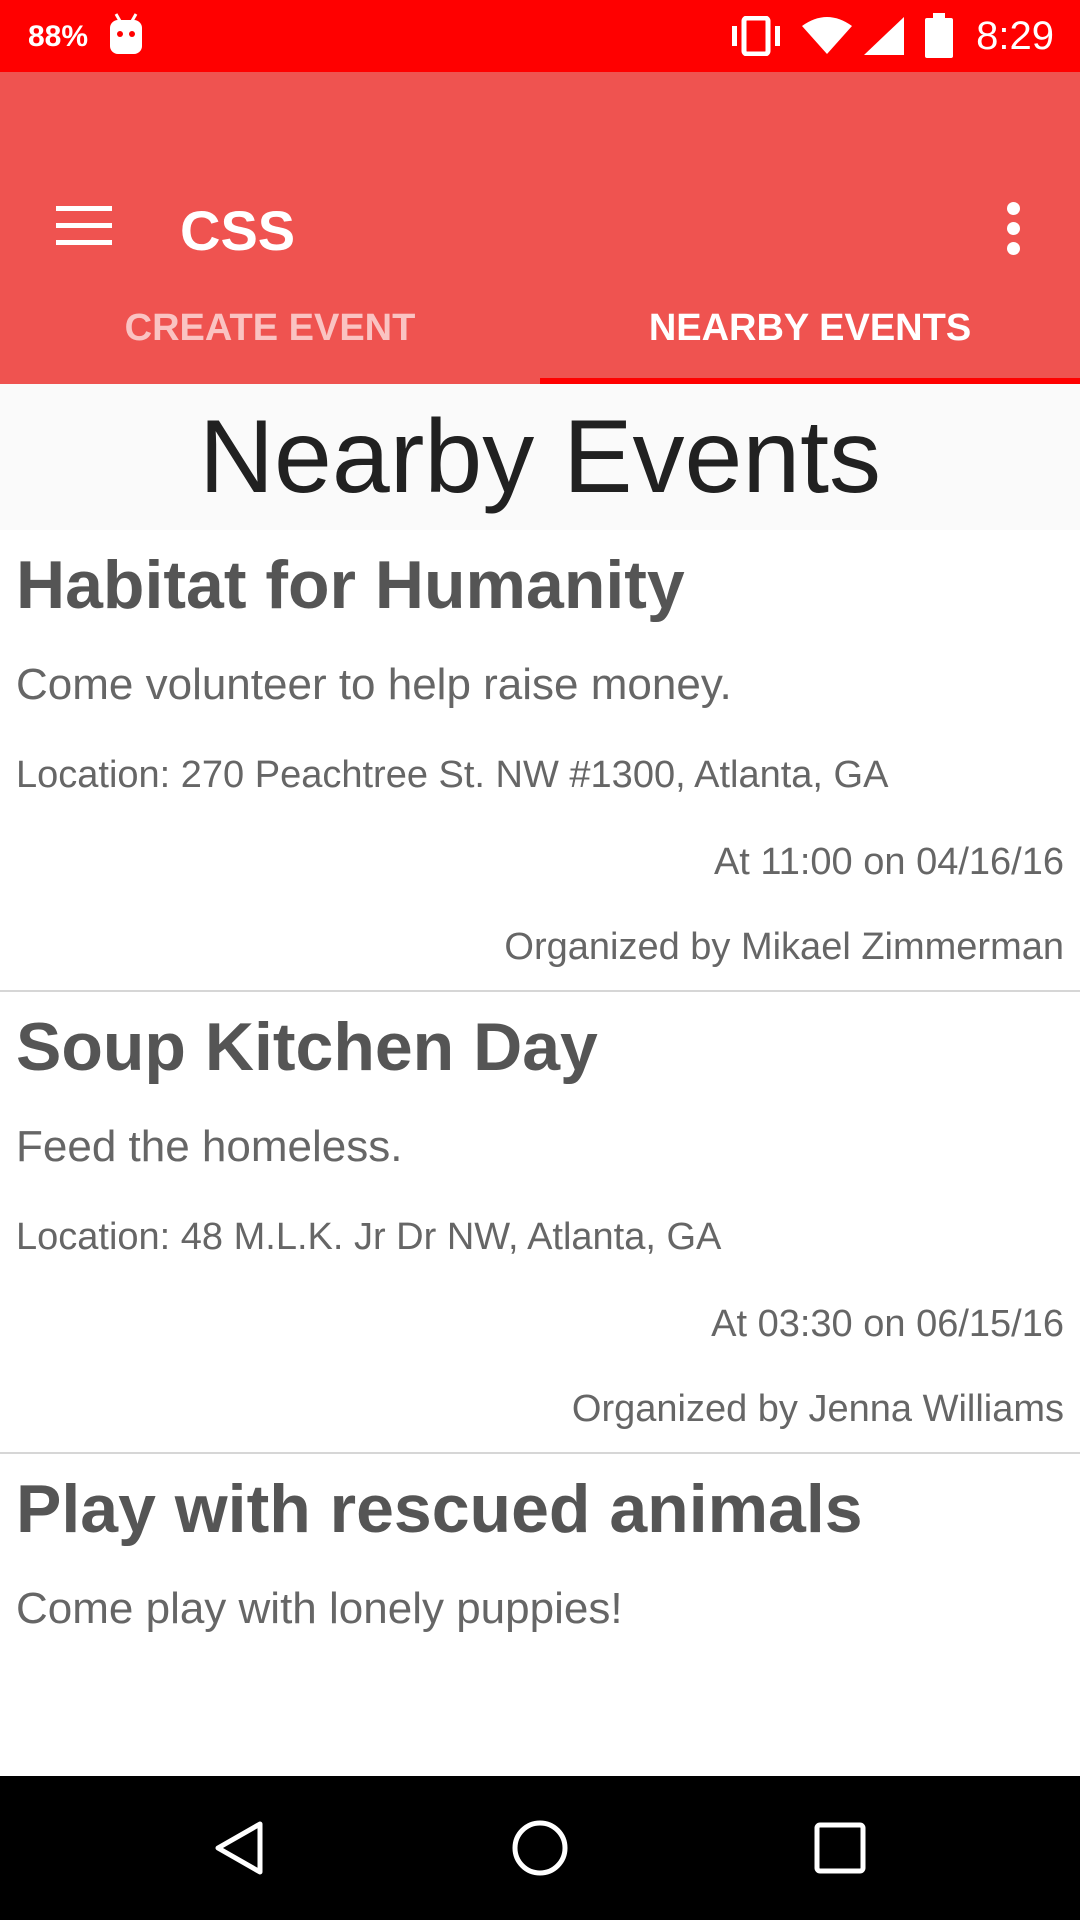 This screenshot has width=1080, height=1920. Describe the element at coordinates (827, 35) in the screenshot. I see `wifi-icon` at that location.